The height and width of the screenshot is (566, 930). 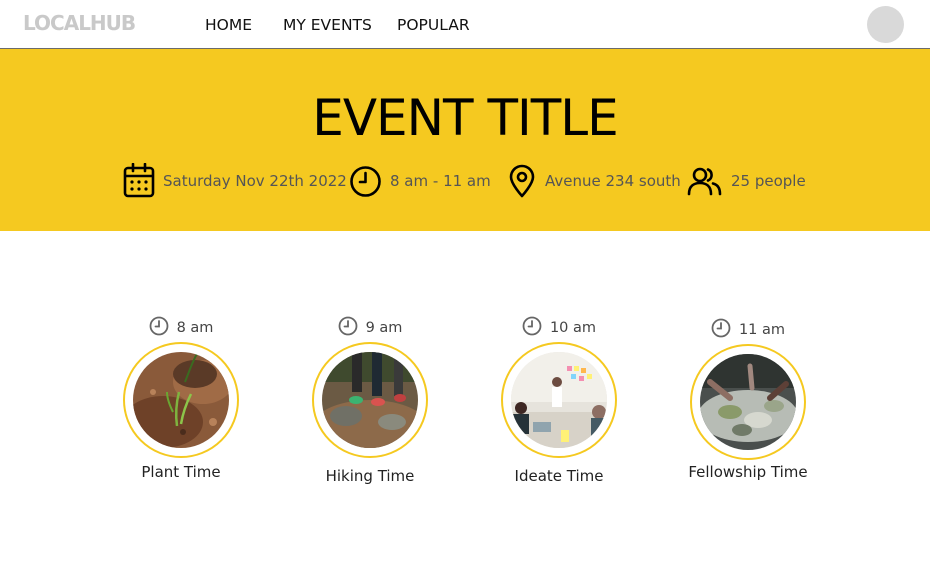 What do you see at coordinates (228, 25) in the screenshot?
I see `nav-home-link: HOME` at bounding box center [228, 25].